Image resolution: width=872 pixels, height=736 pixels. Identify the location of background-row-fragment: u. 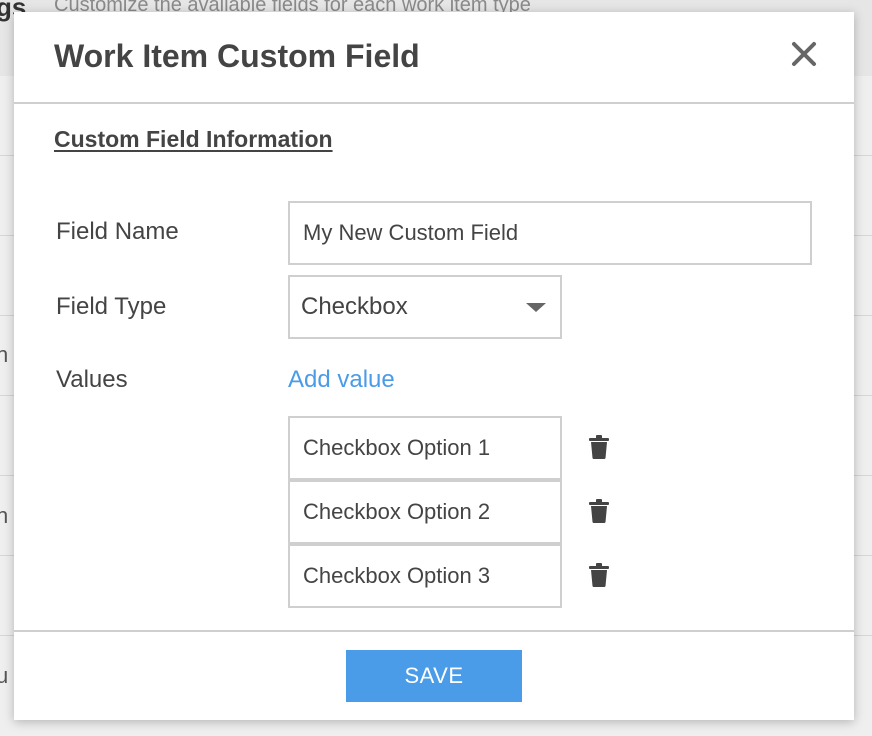
(4, 675).